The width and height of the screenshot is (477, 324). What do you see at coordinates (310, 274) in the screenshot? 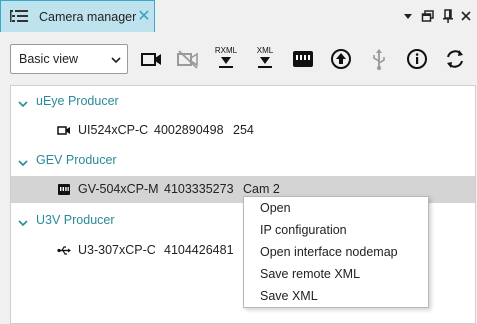
I see `menu-item-label: Save remote XML` at bounding box center [310, 274].